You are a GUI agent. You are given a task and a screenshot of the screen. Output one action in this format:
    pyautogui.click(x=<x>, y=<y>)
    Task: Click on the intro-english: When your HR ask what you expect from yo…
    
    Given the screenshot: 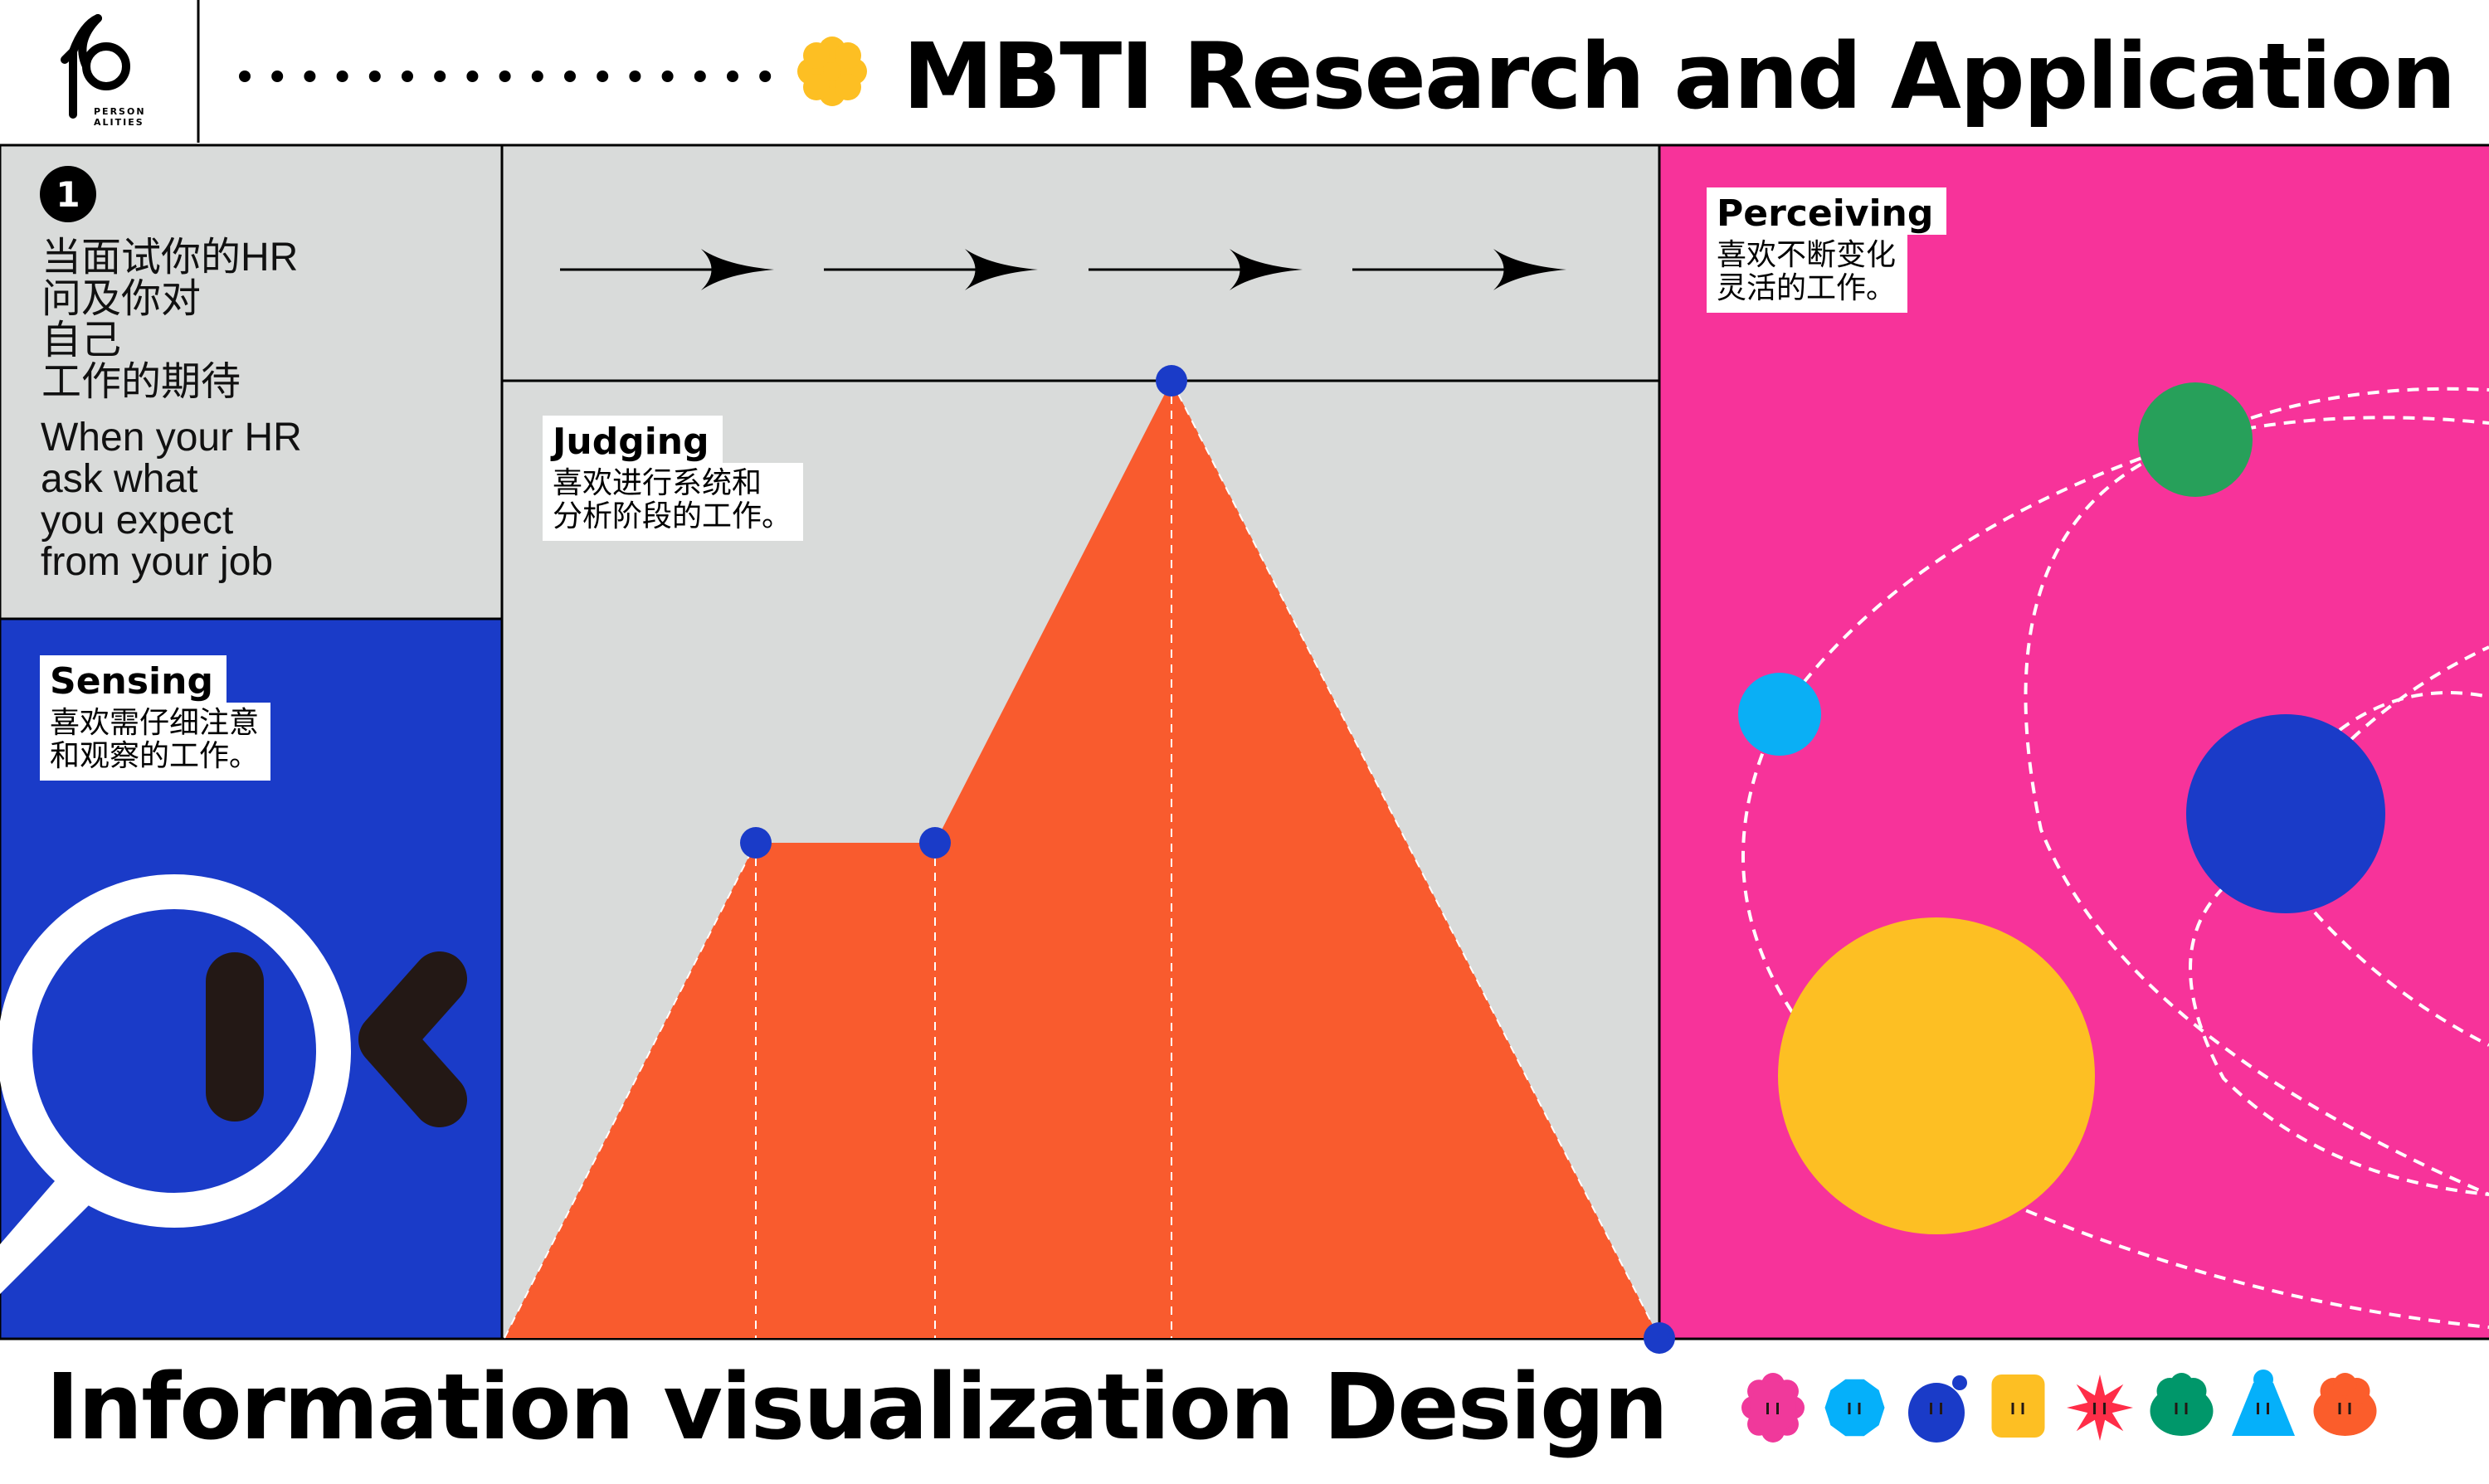 What is the action you would take?
    pyautogui.click(x=171, y=500)
    